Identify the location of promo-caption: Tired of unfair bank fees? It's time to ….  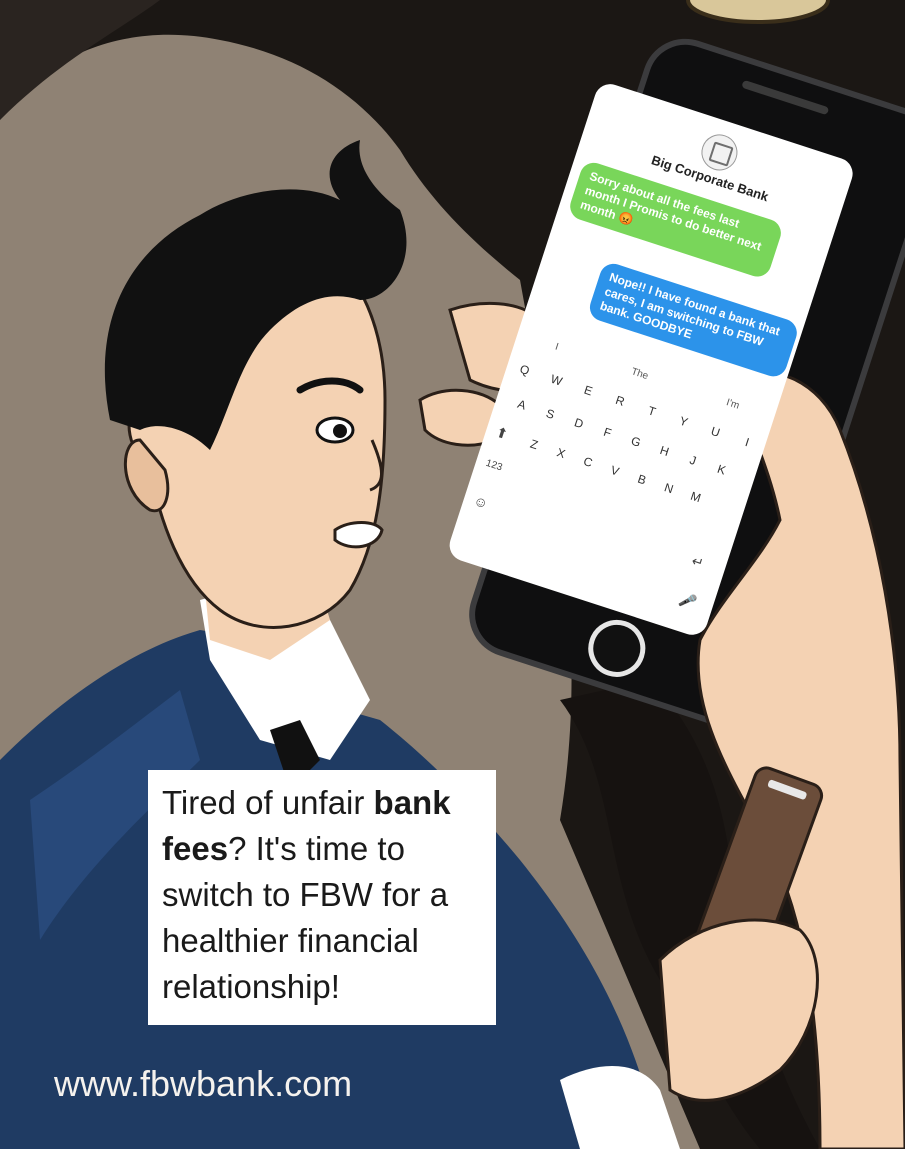
(322, 897).